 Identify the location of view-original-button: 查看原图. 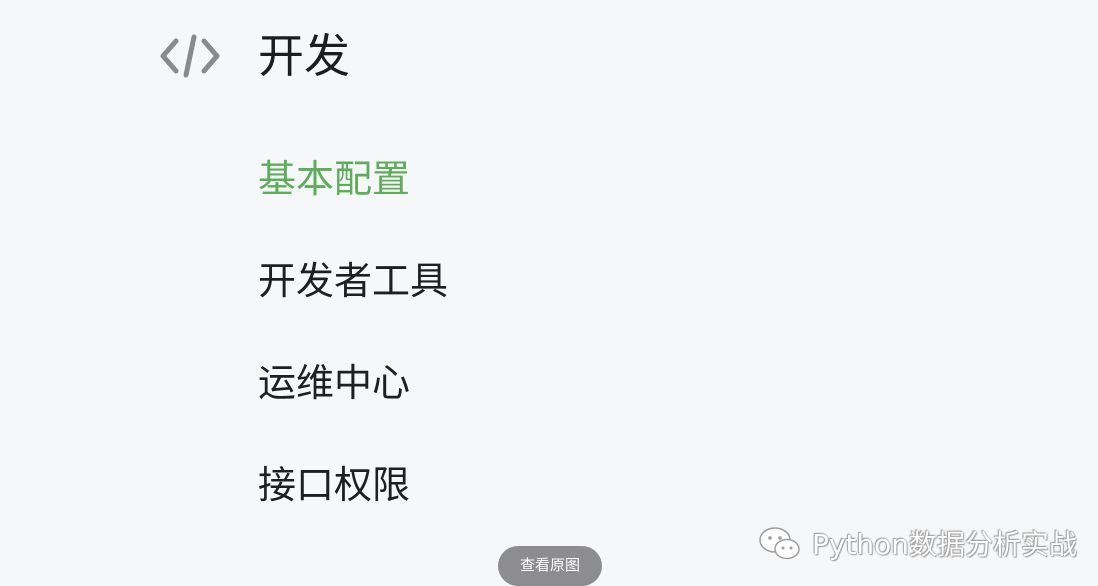
(550, 566).